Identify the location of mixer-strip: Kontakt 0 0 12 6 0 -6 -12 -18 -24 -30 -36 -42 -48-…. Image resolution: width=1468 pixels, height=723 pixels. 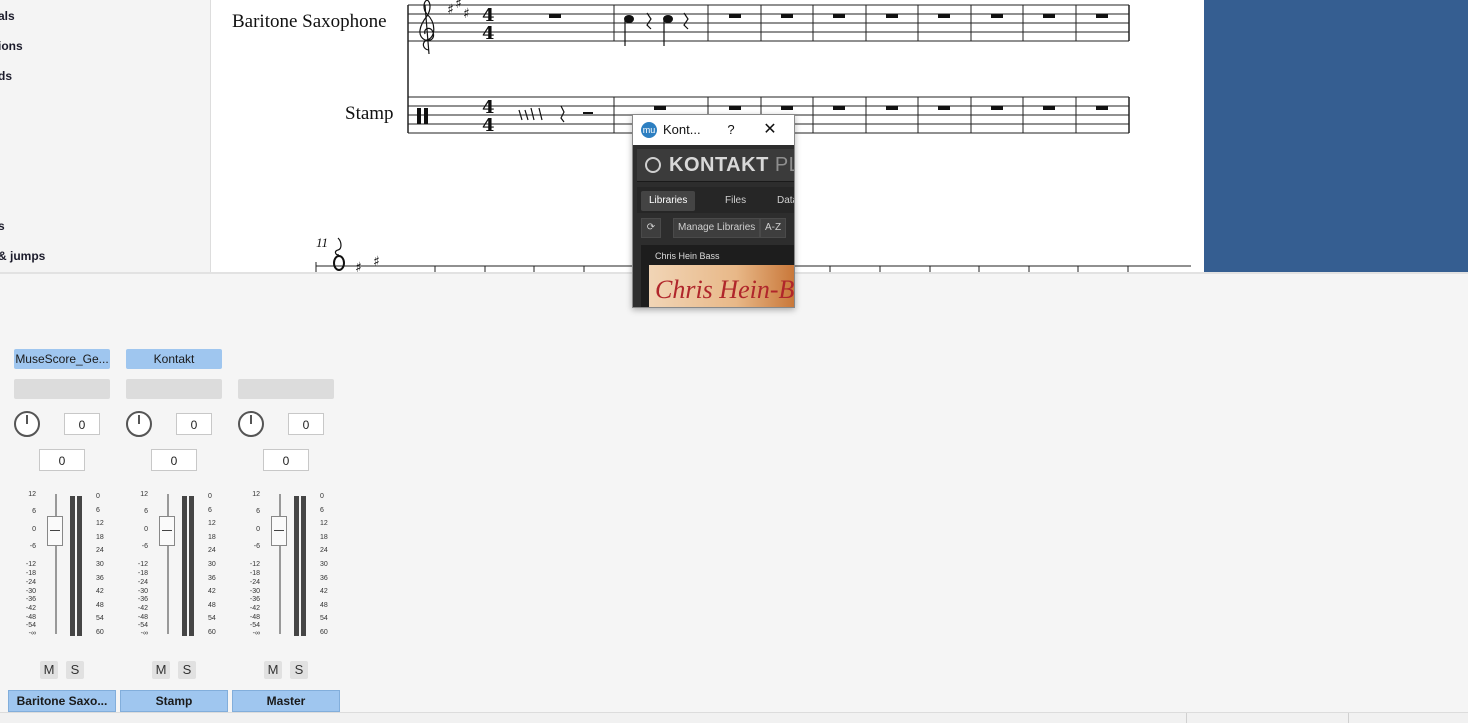
(170, 533).